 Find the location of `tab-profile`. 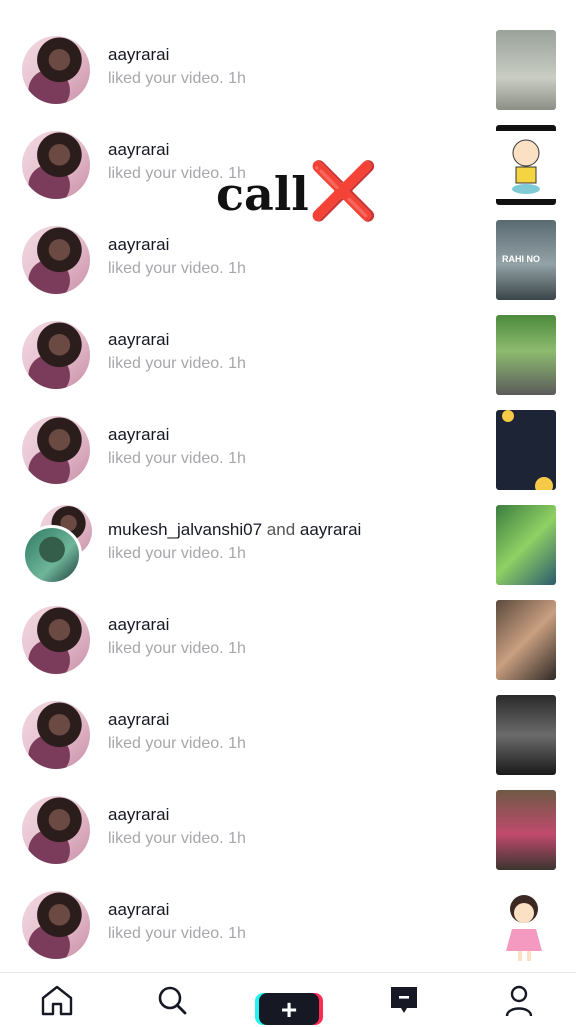

tab-profile is located at coordinates (519, 1003).